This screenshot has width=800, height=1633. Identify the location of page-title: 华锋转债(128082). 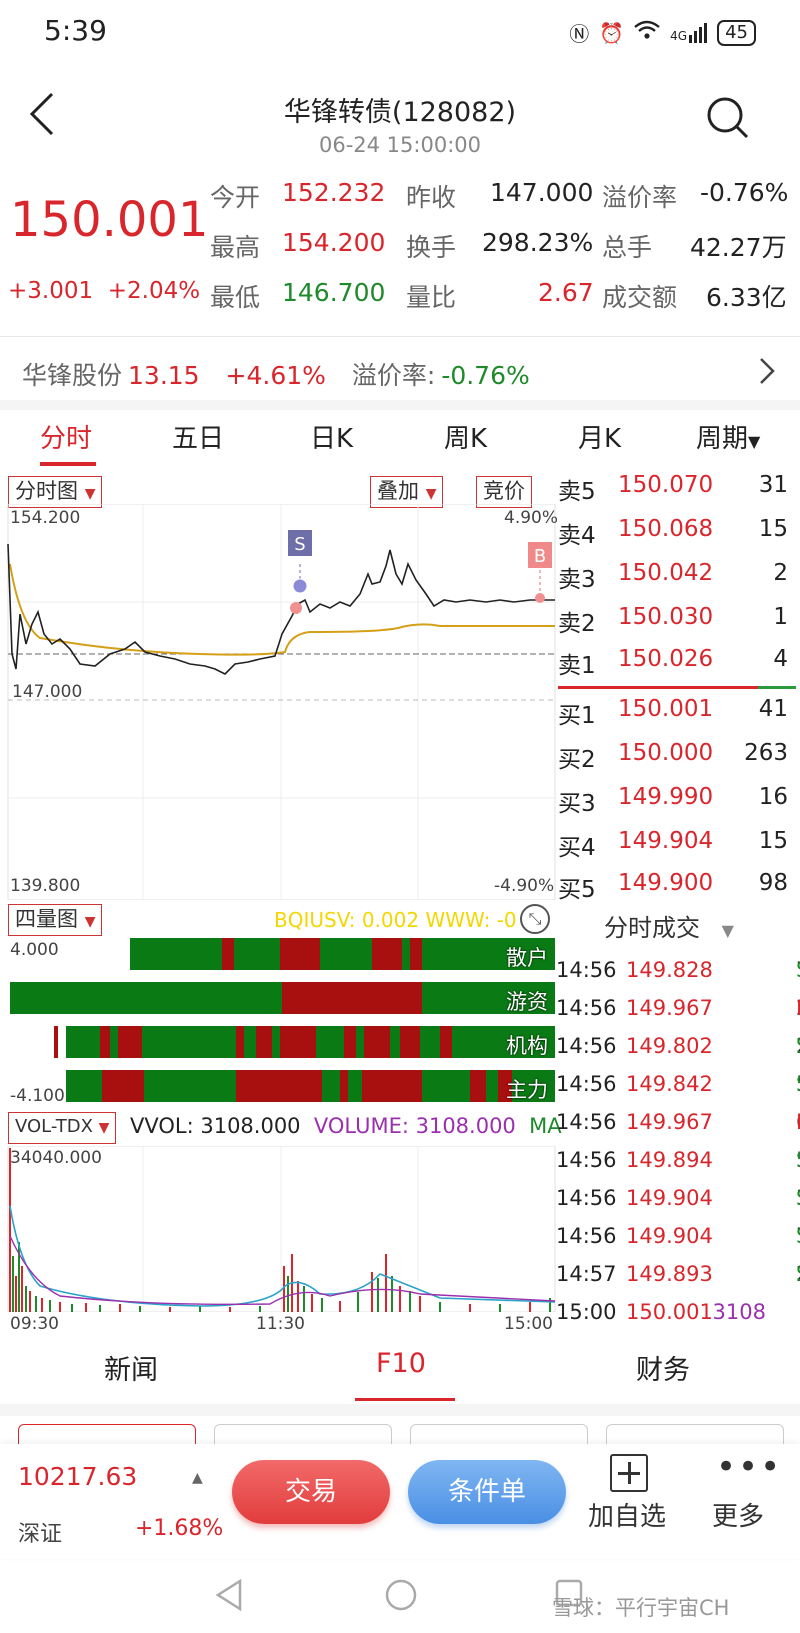
(400, 112).